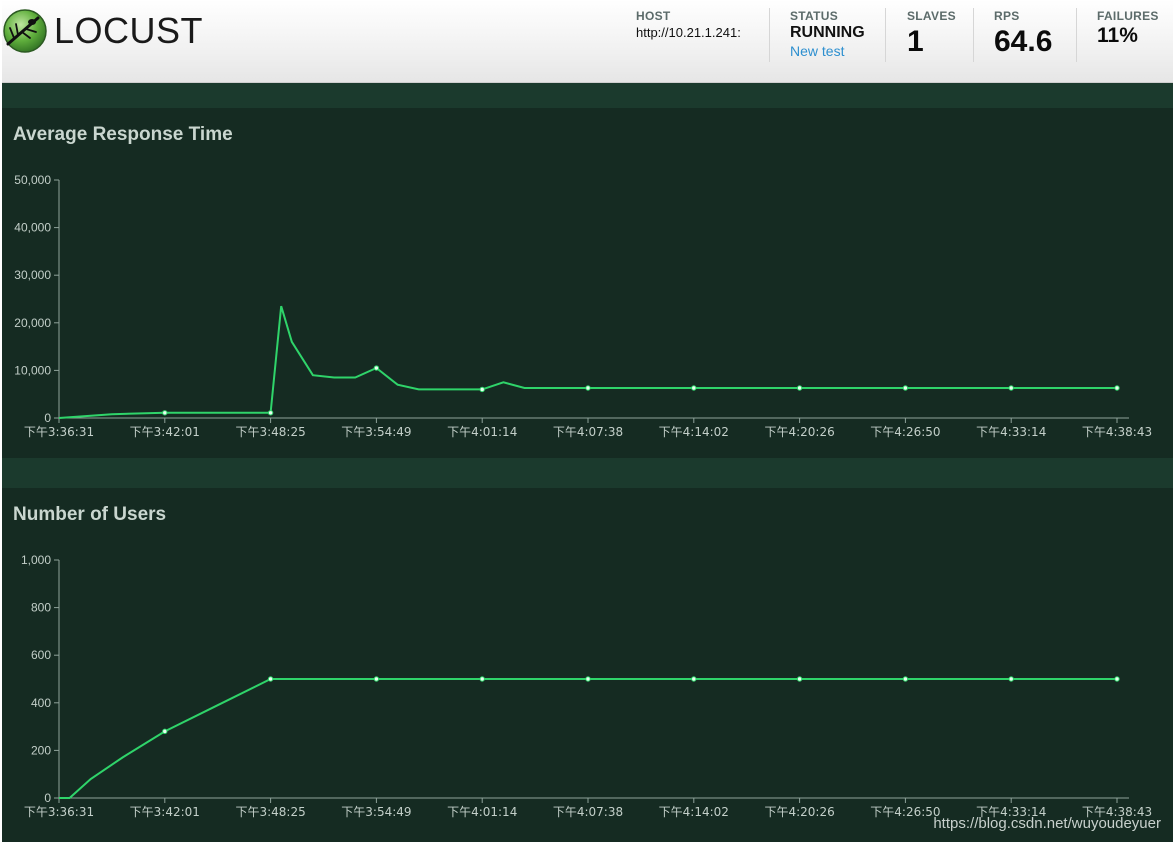  Describe the element at coordinates (1117, 35) in the screenshot. I see `failures-value: 11%` at that location.